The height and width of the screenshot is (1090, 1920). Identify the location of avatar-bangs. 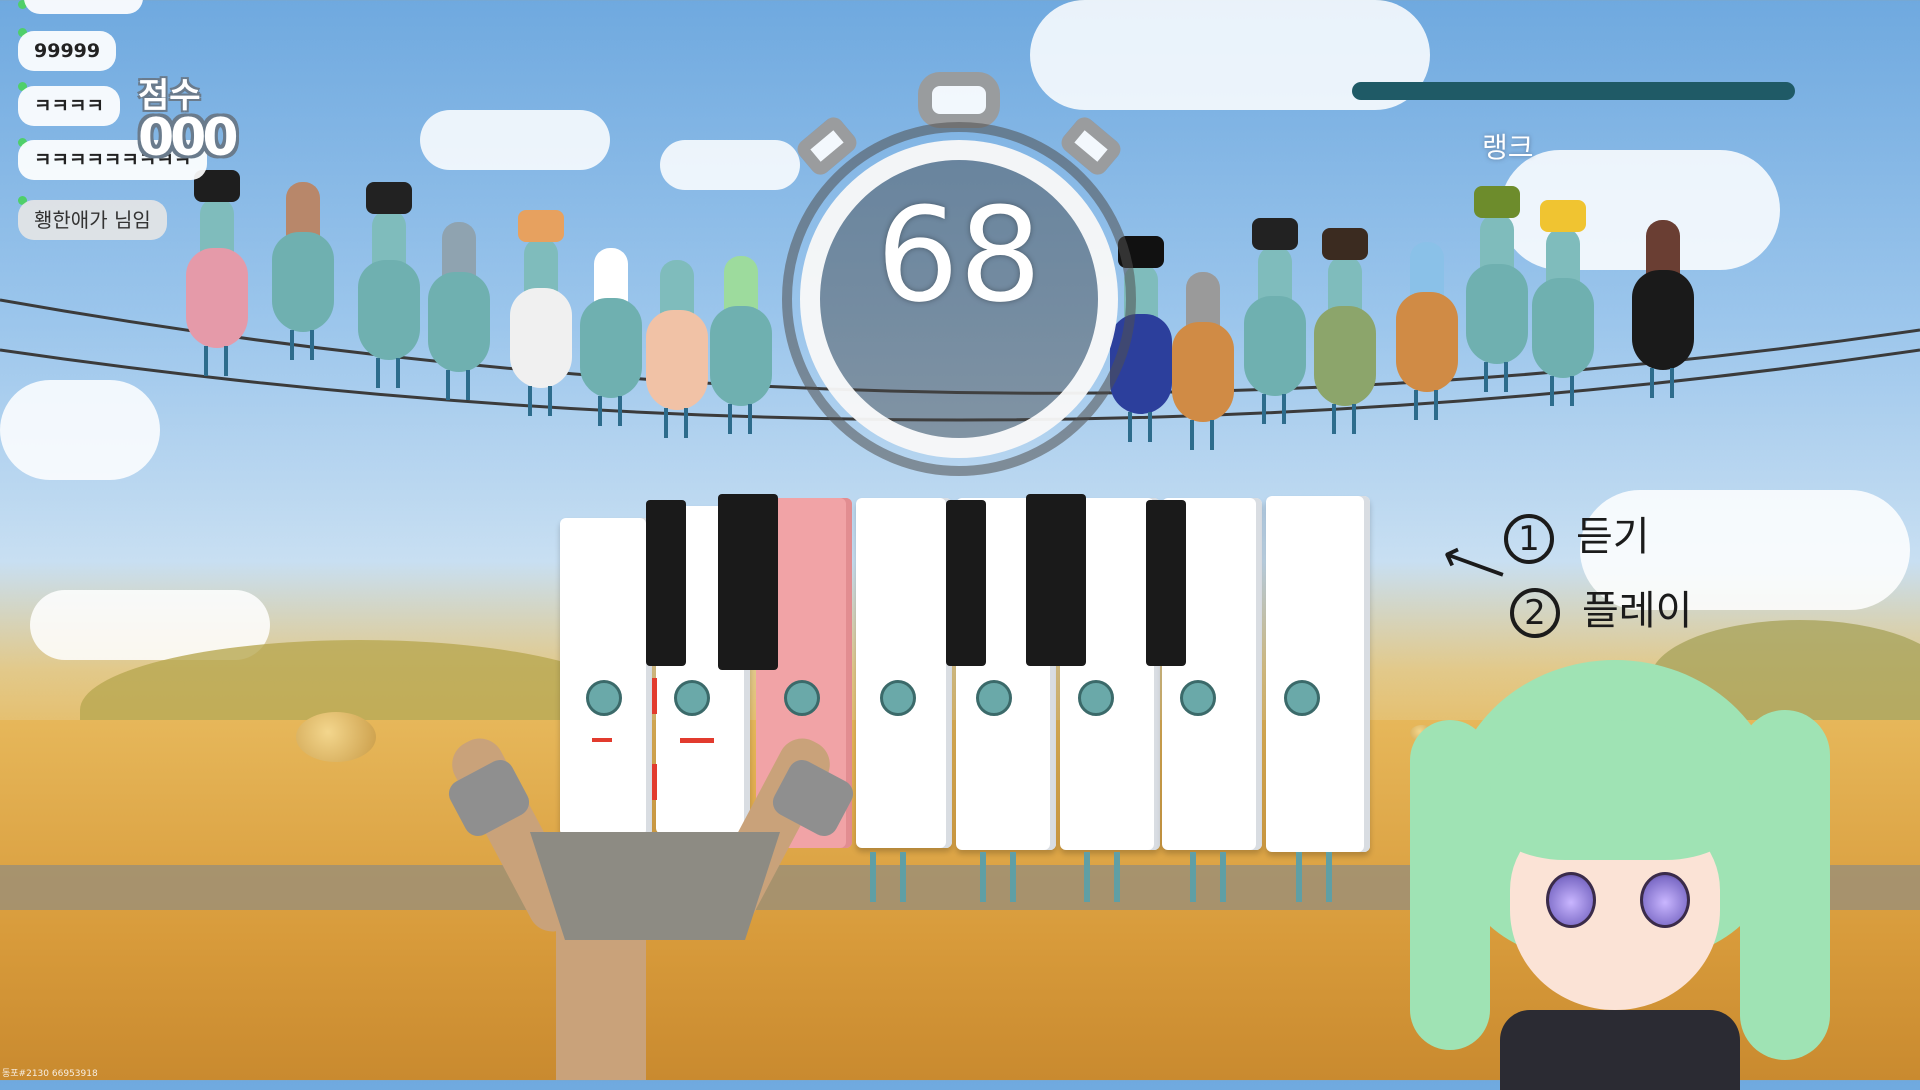
(1615, 790).